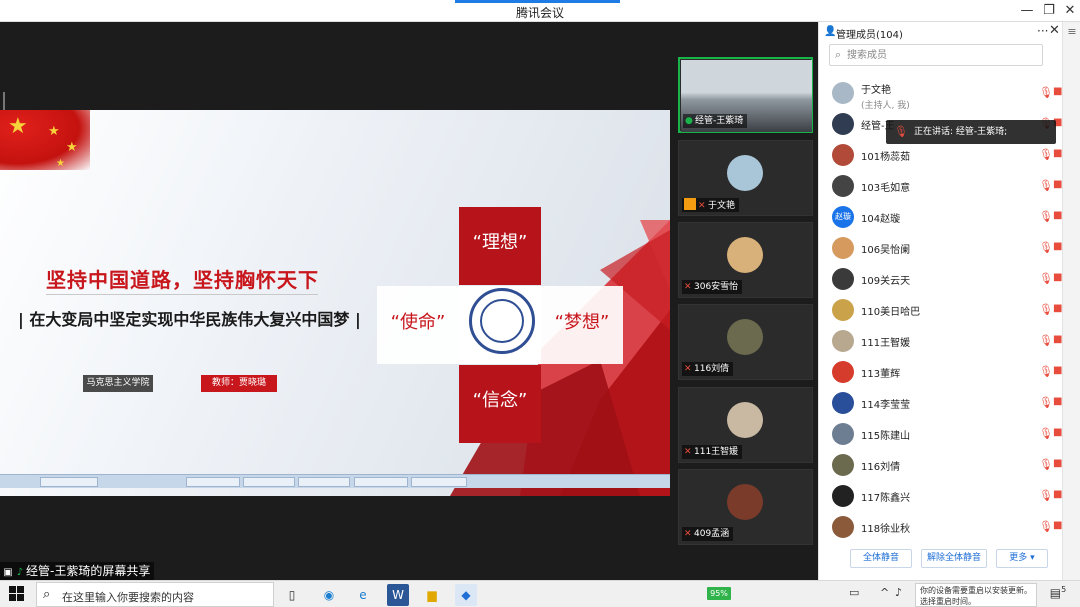  Describe the element at coordinates (582, 325) in the screenshot. I see `panel-dream: “梦想”` at that location.